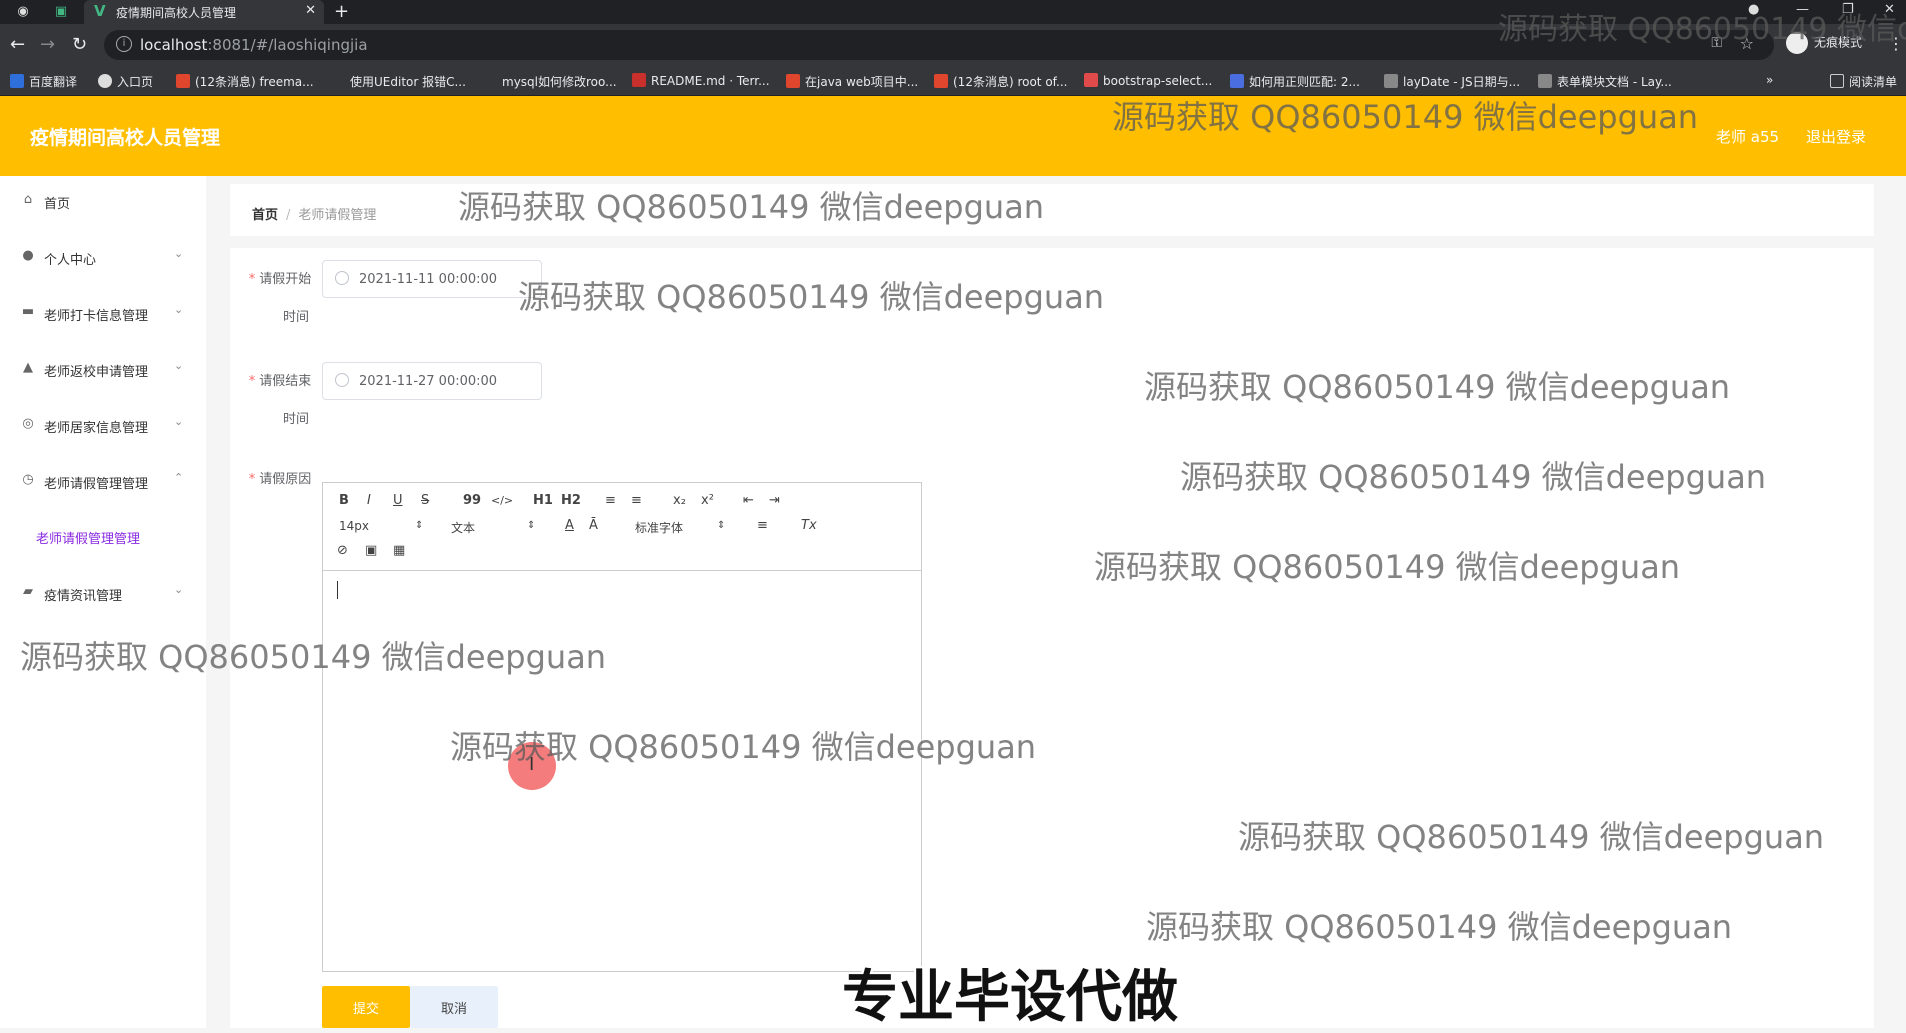  I want to click on app-title: 疫情期间高校人员管理, so click(125, 138).